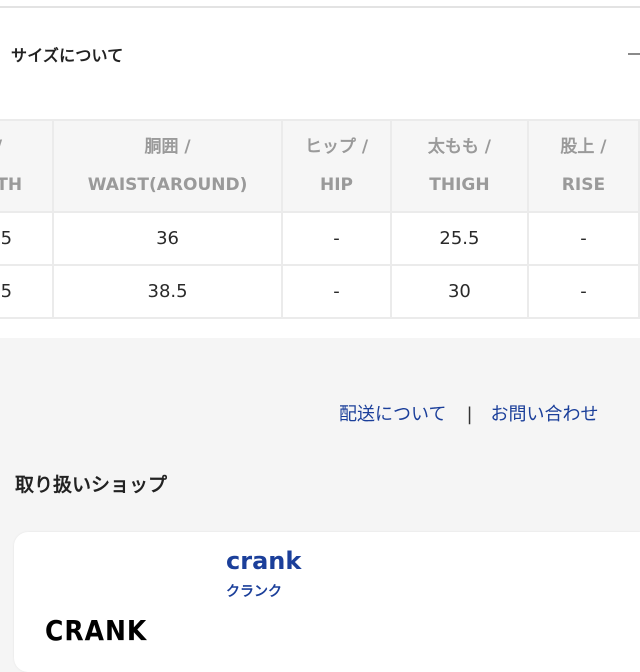  Describe the element at coordinates (336, 185) in the screenshot. I see `header-en: HIP` at that location.